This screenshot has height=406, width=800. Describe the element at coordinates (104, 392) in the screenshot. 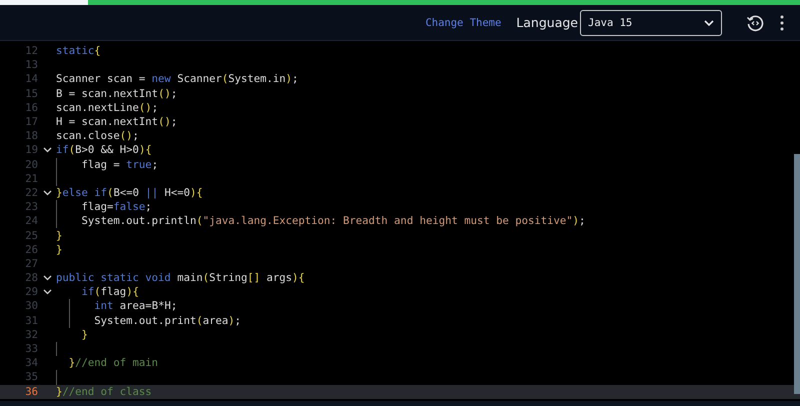

I see `code-line: }//end of class` at that location.